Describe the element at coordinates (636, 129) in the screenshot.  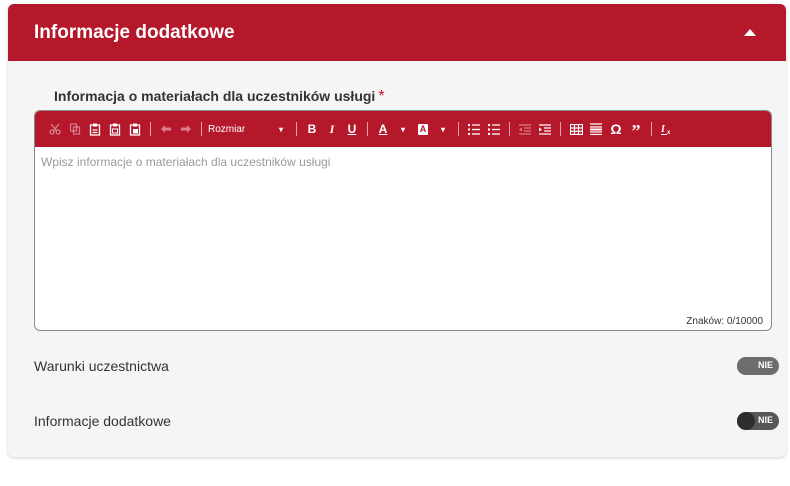
I see `blockquote-button: ”` at that location.